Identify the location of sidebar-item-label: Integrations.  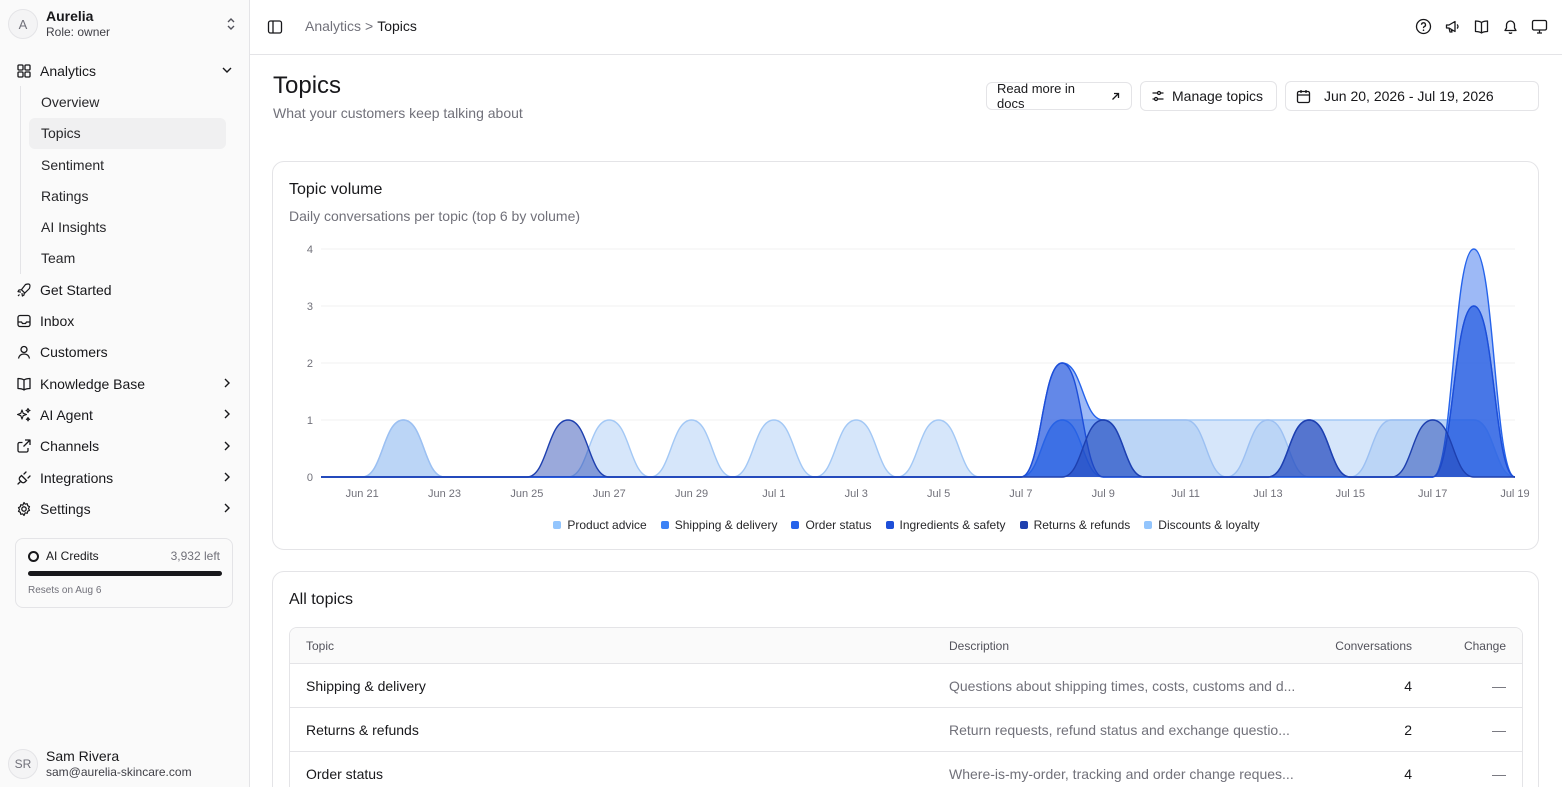
(77, 477).